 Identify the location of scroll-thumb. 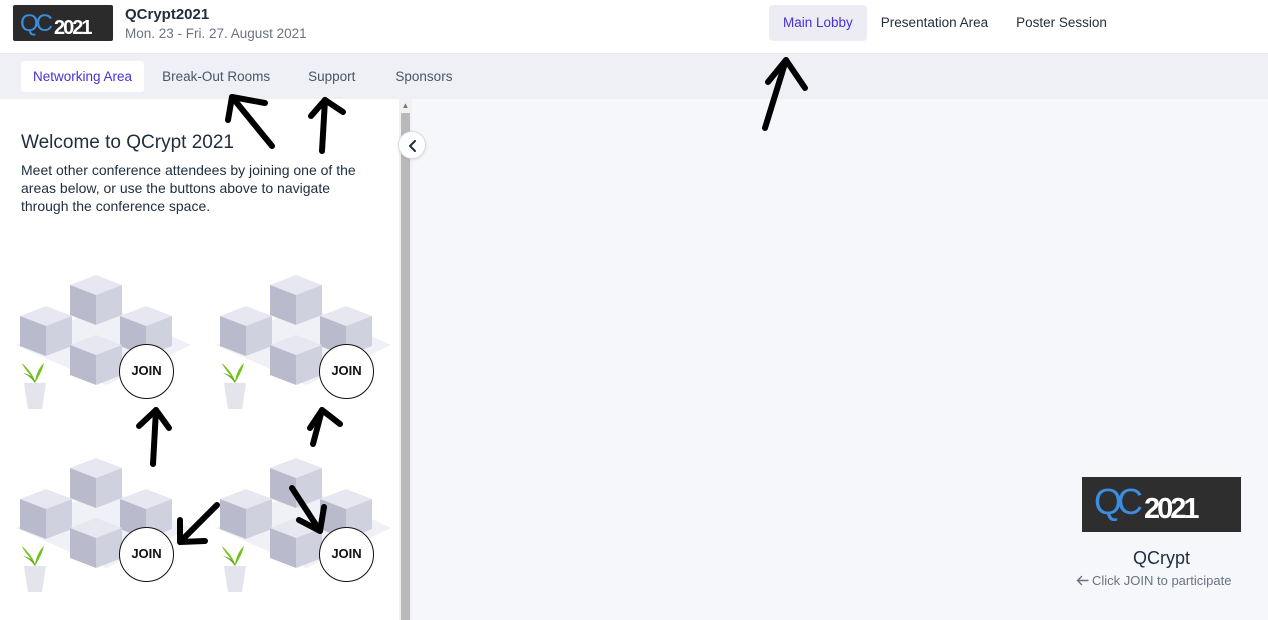
(405, 366).